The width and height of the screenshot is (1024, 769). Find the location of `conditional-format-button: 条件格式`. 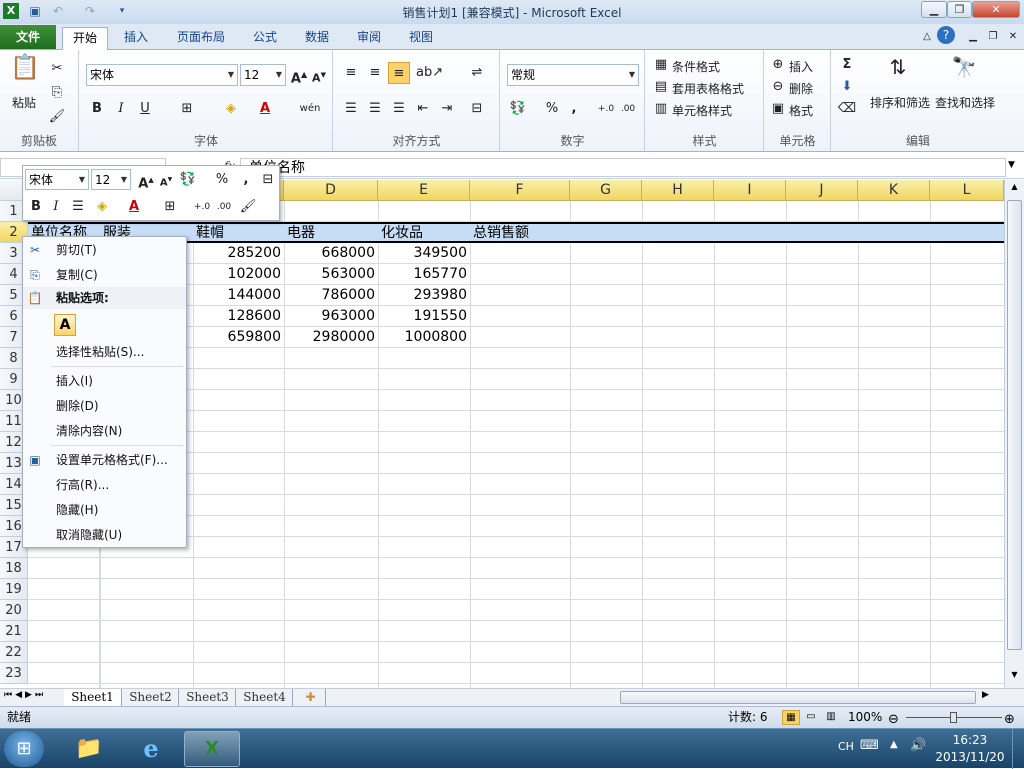

conditional-format-button: 条件格式 is located at coordinates (696, 66).